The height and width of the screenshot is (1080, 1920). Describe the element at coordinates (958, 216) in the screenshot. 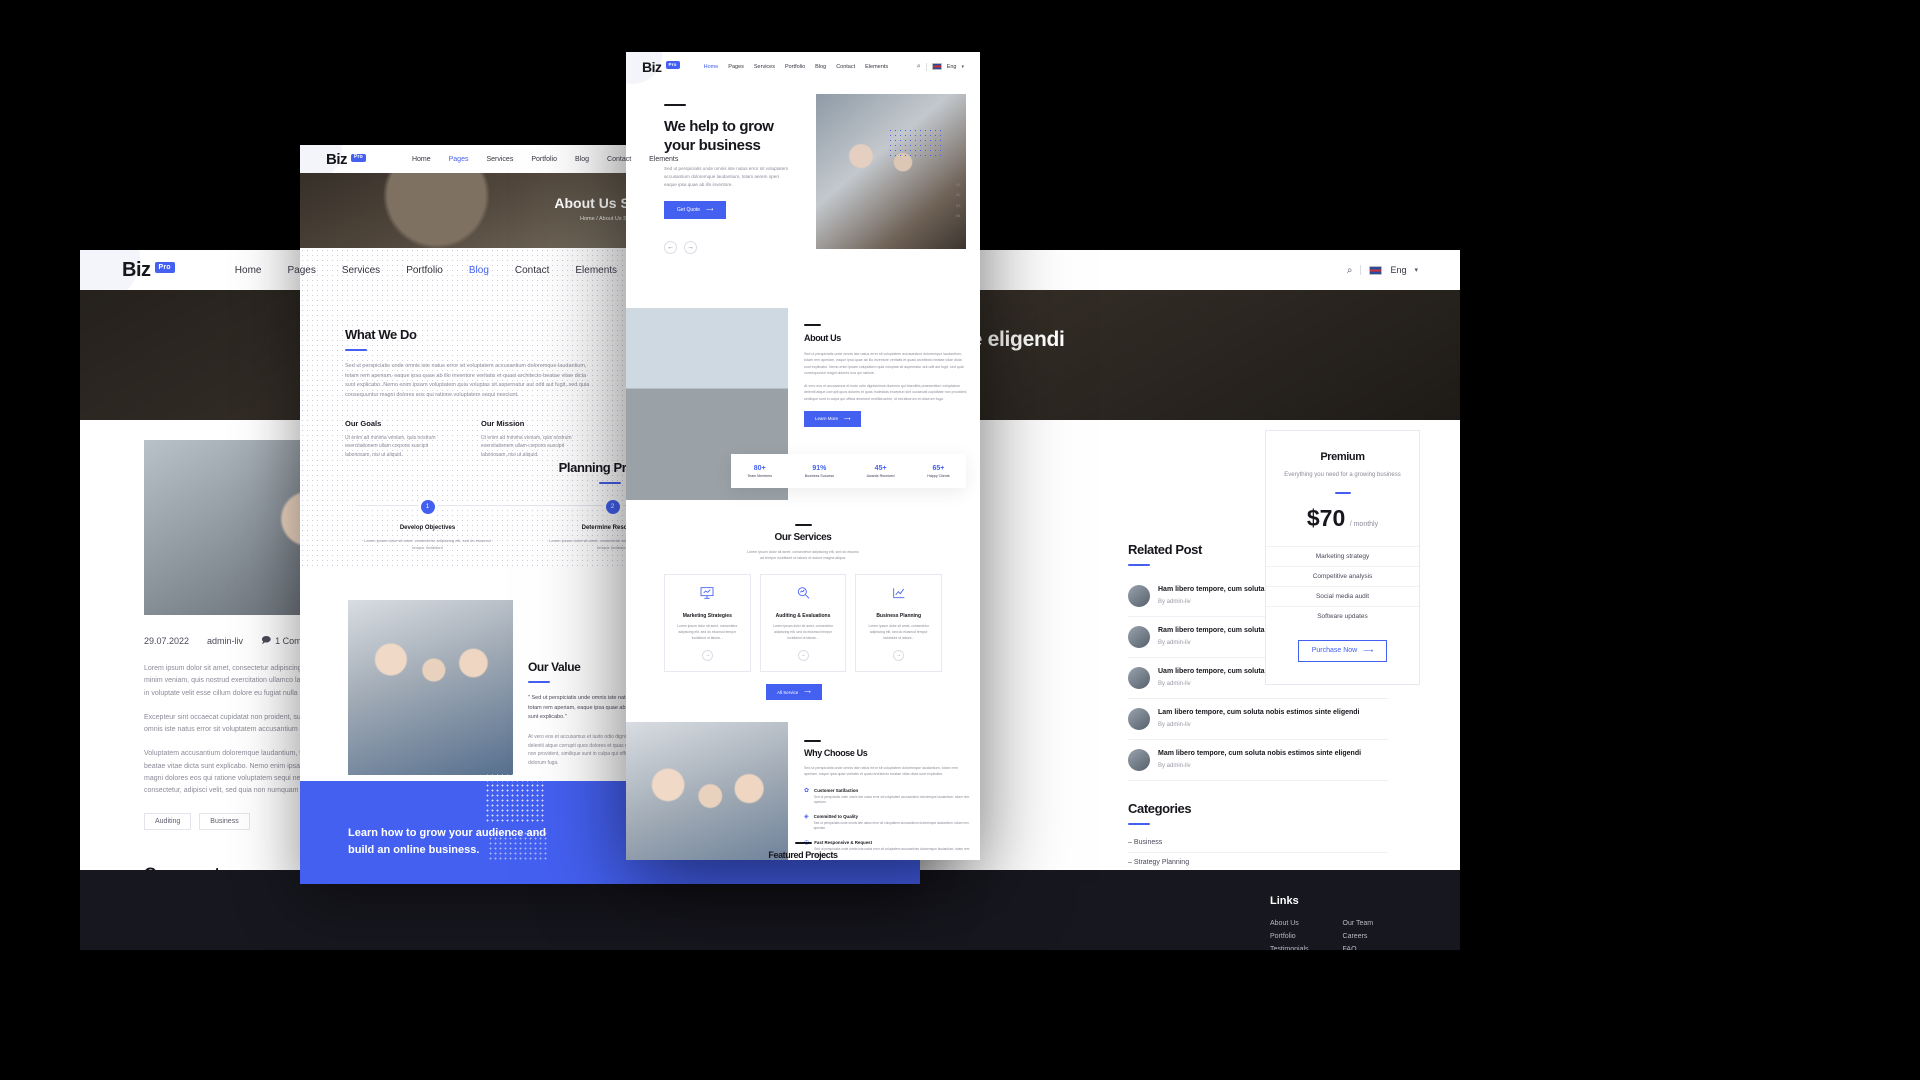

I see `slide-number: 04` at that location.